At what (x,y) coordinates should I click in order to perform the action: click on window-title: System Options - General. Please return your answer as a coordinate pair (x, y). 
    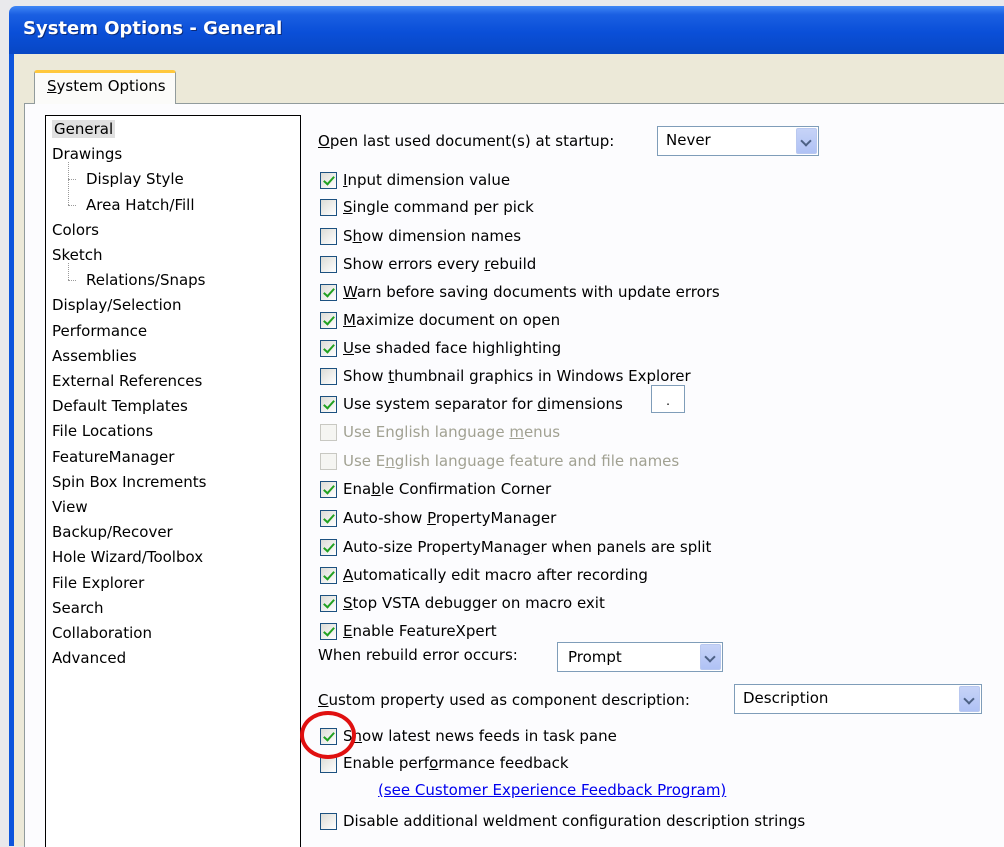
    Looking at the image, I should click on (153, 28).